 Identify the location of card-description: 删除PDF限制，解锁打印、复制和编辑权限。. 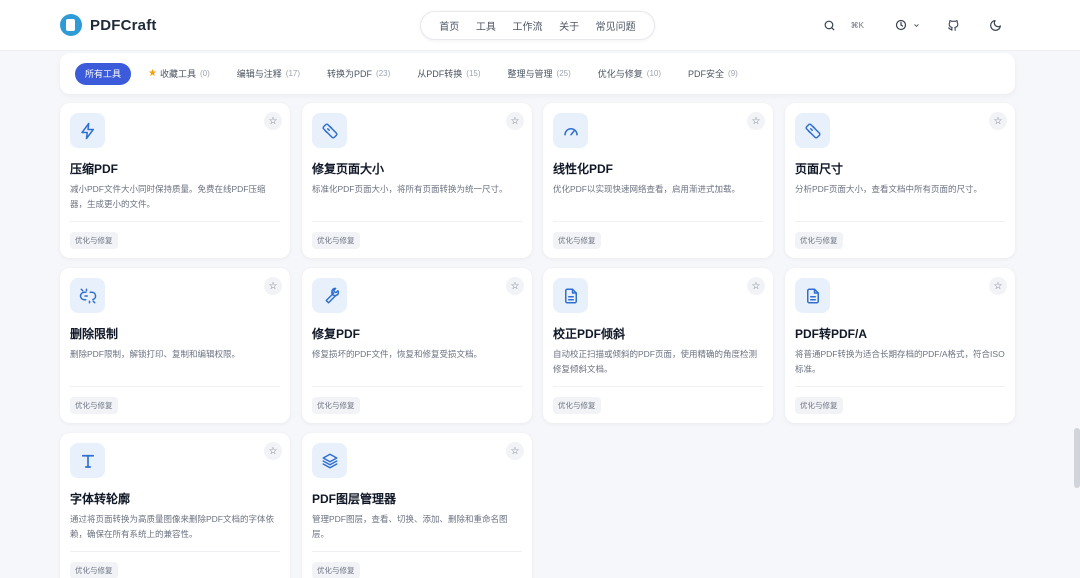
(155, 354).